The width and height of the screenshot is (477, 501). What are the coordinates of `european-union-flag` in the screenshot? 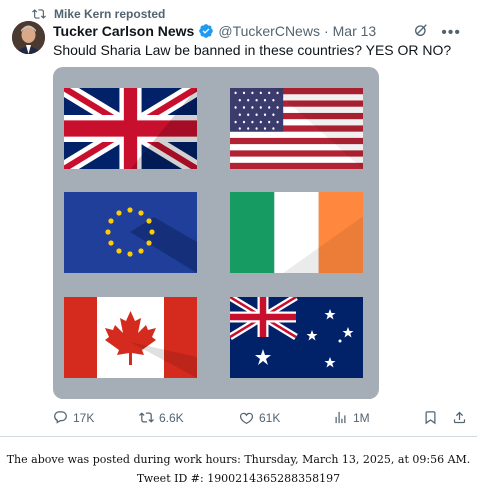 It's located at (130, 232).